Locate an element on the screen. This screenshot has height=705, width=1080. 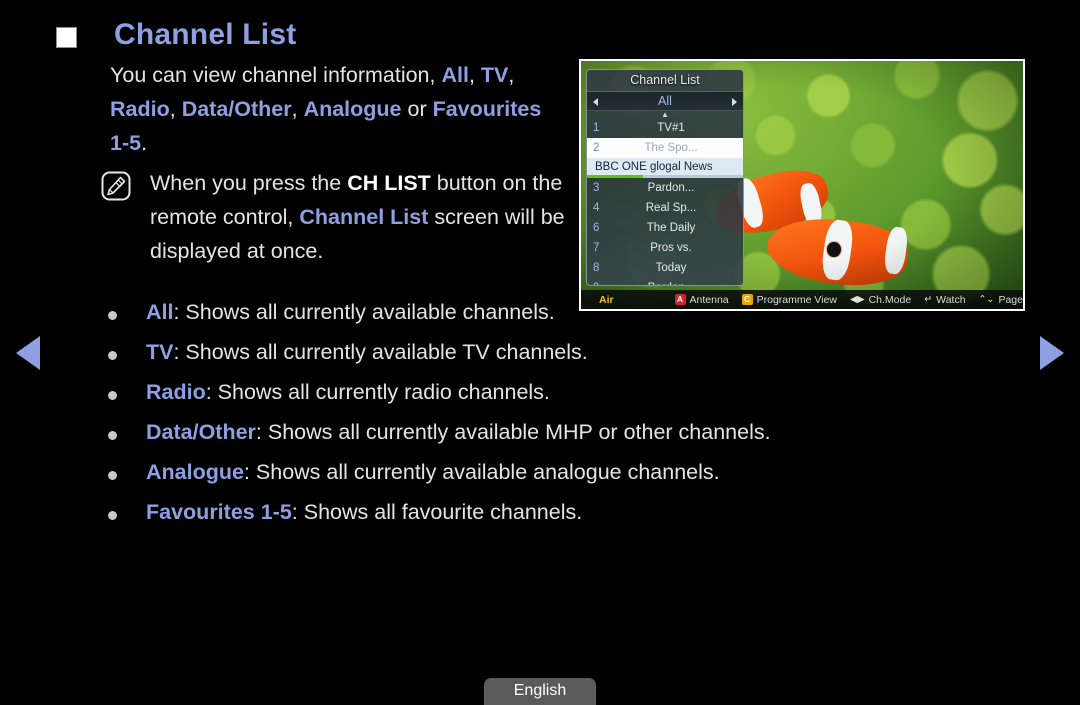
bullet-term: Radio is located at coordinates (176, 392).